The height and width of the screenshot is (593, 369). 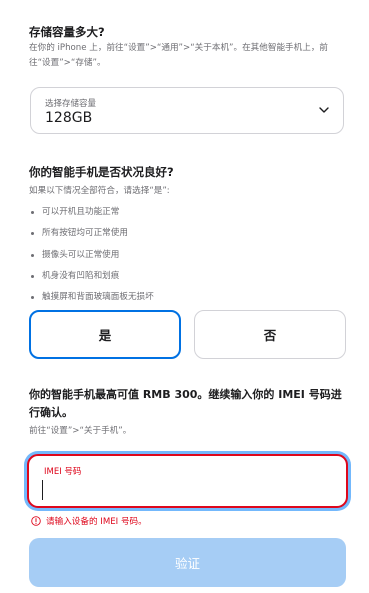 I want to click on list-item-text: 所有按钮均可正常使用, so click(x=85, y=233).